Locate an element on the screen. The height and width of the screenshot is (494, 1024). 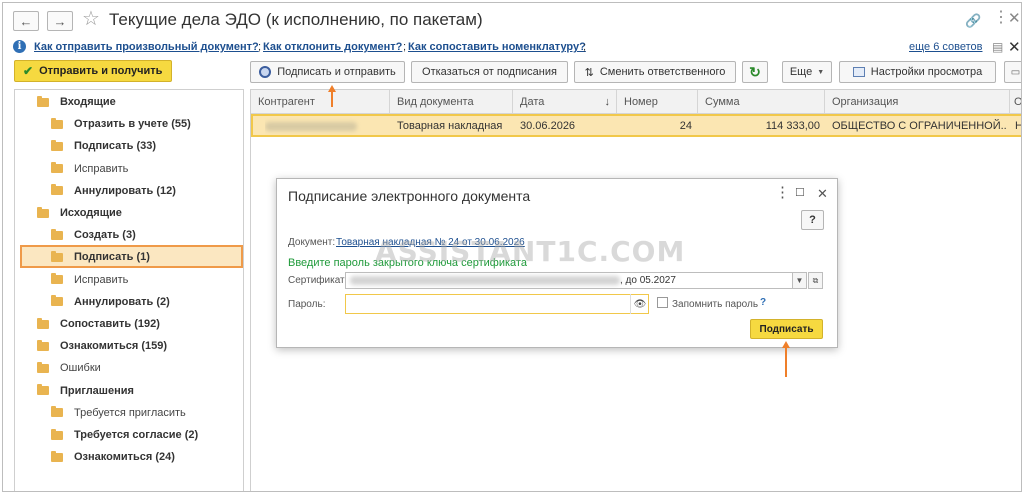
panel-toggle-button: ▭ is located at coordinates (1012, 72).